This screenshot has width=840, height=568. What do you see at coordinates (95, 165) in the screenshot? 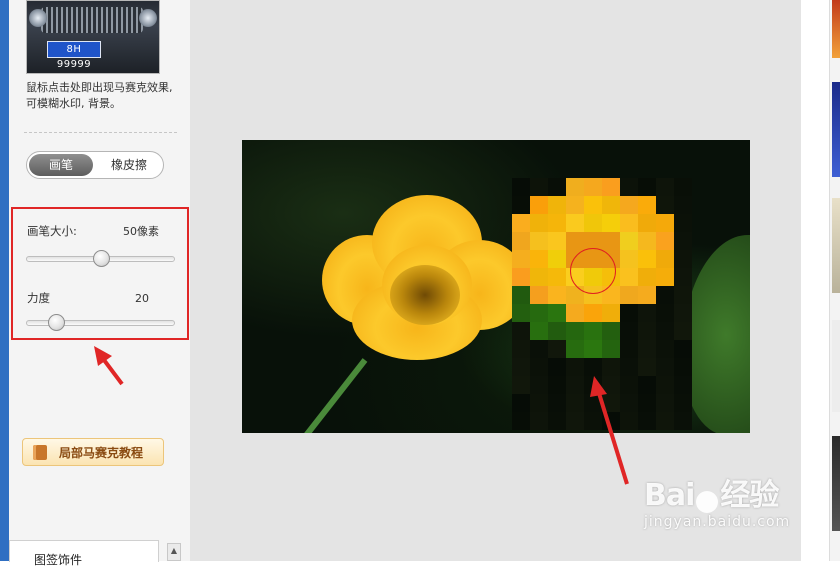
I see `brush-mode-toggle: 画笔 橡皮擦` at bounding box center [95, 165].